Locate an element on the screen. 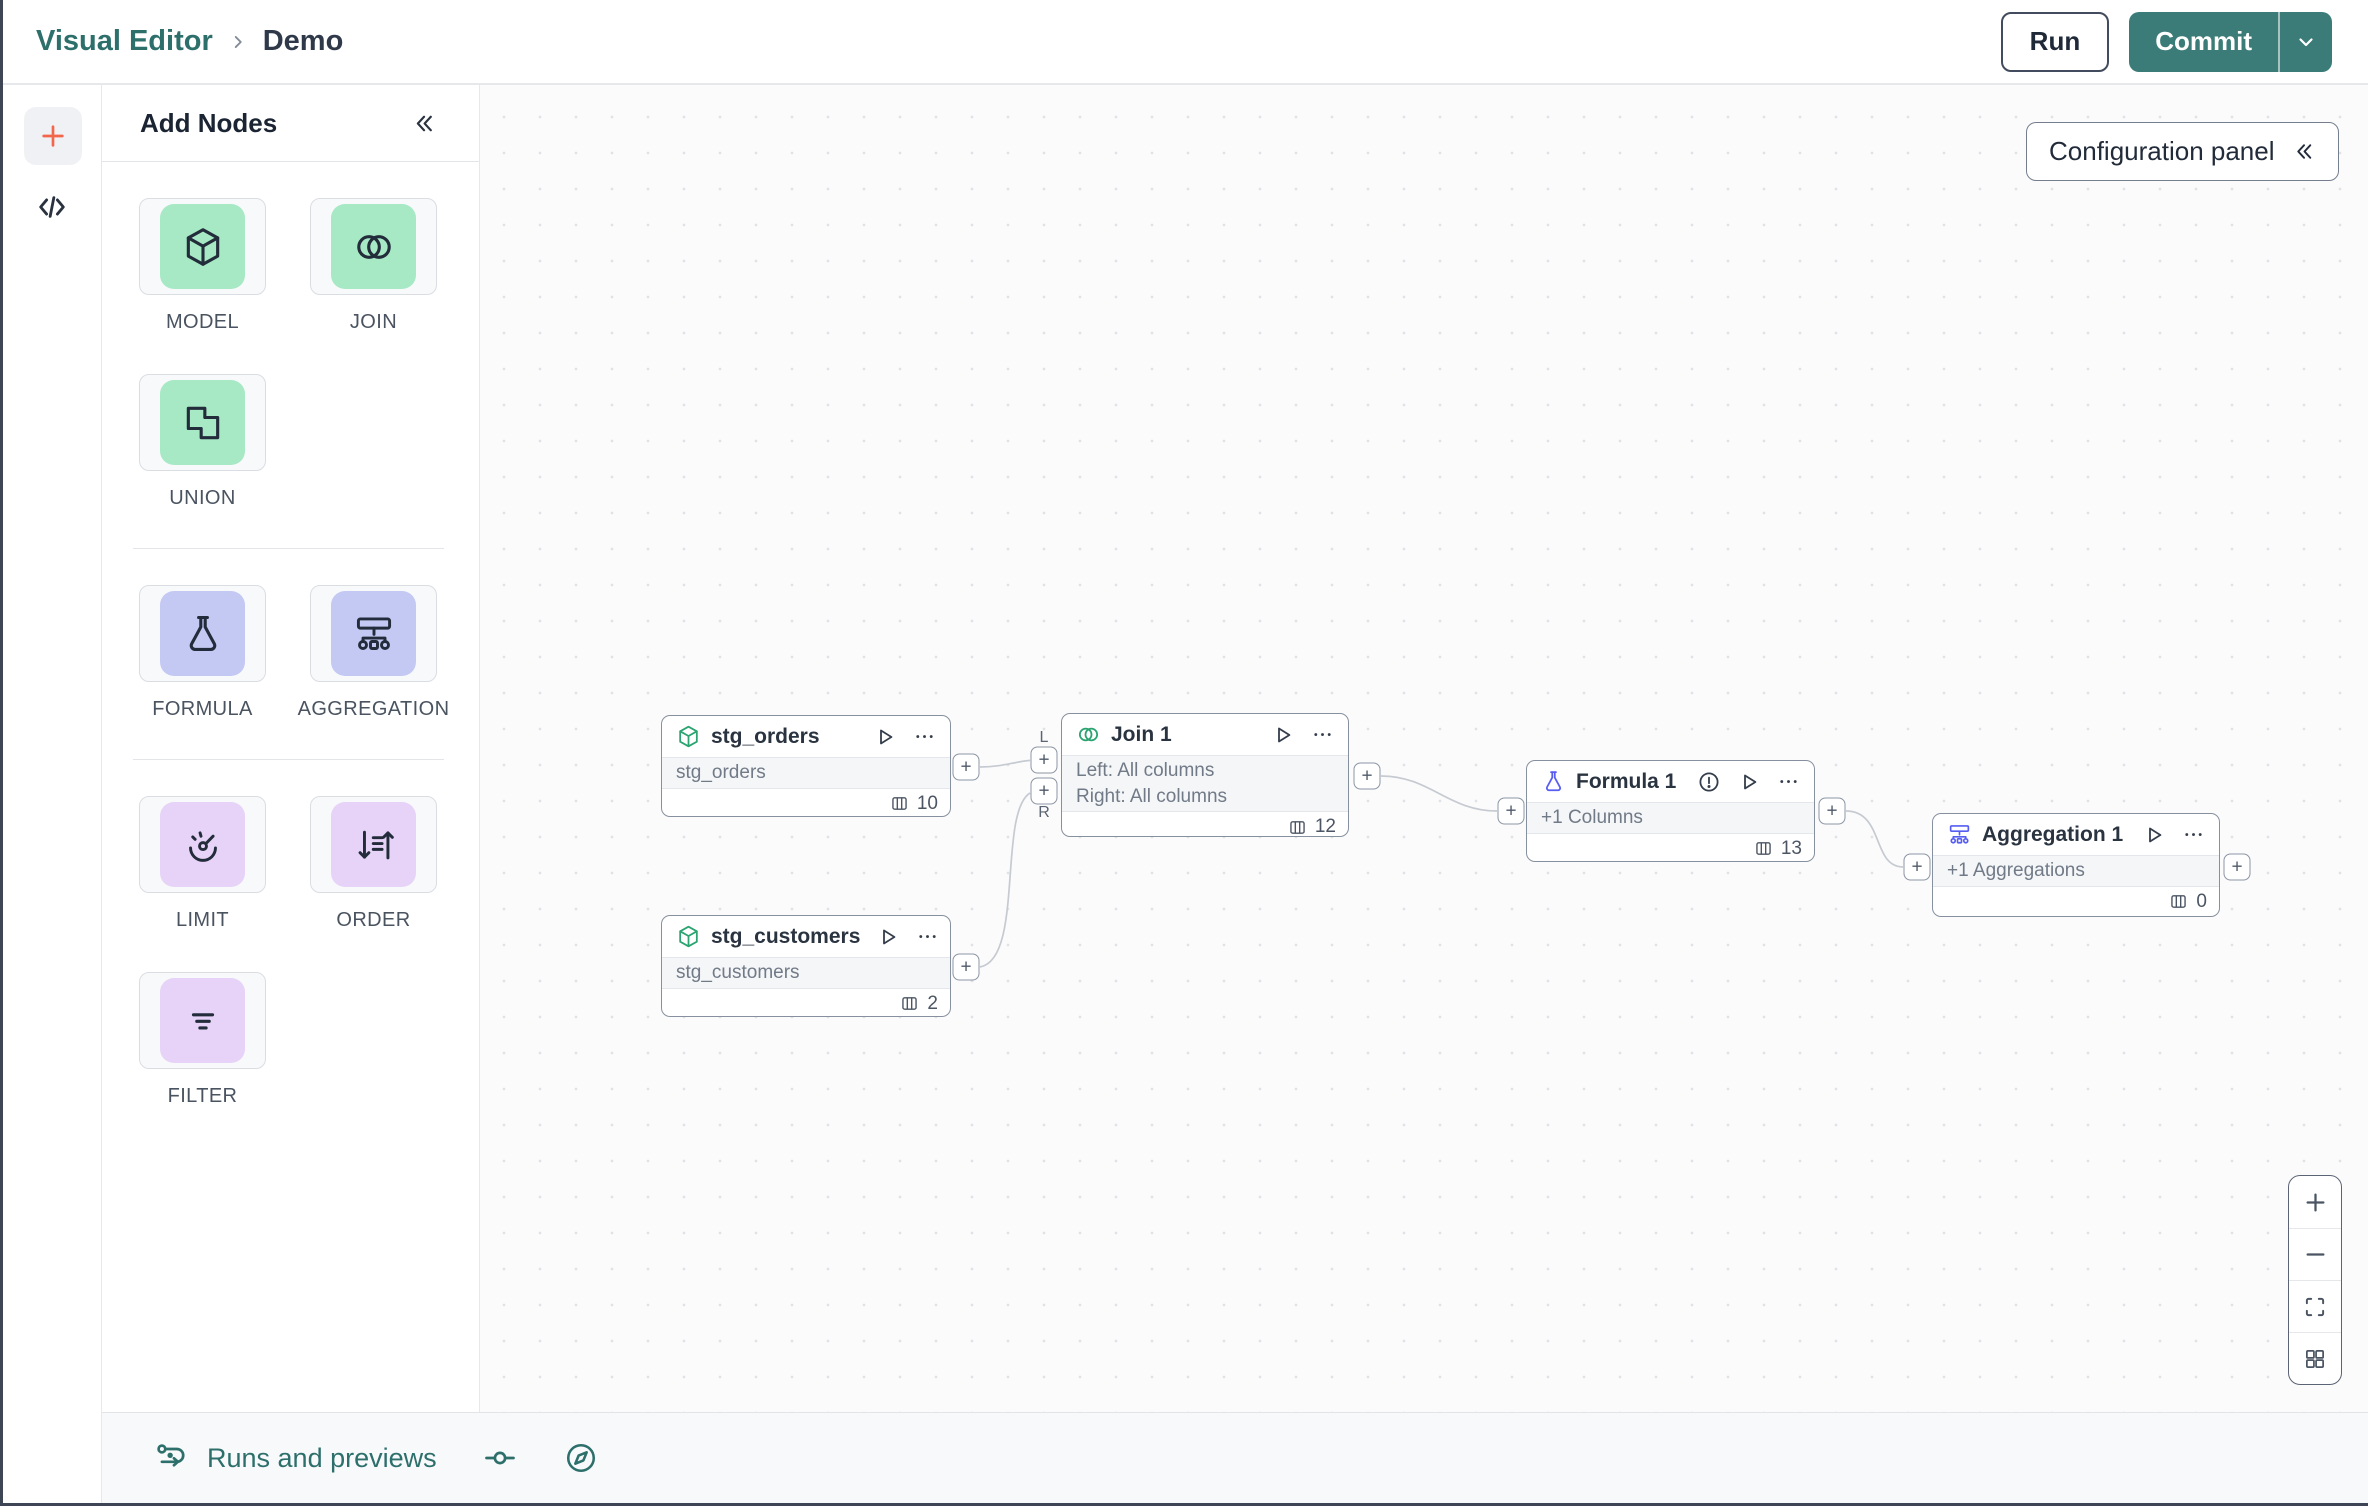 This screenshot has height=1506, width=2368. node-tile-formula-wrap: FORMULA is located at coordinates (202, 653).